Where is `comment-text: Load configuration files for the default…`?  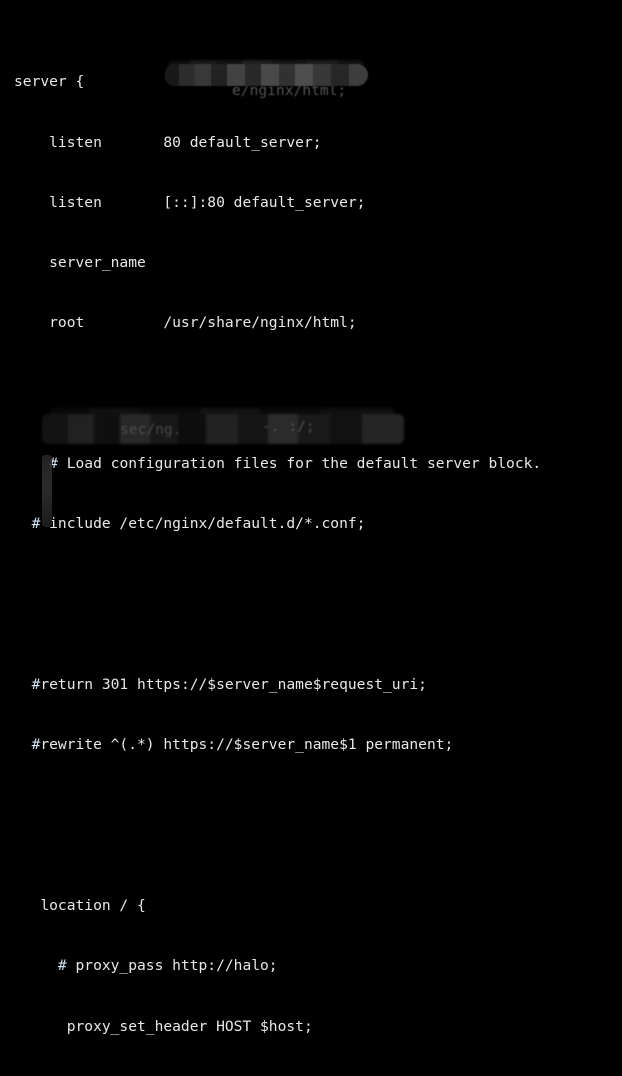
comment-text: Load configuration files for the default… is located at coordinates (299, 464).